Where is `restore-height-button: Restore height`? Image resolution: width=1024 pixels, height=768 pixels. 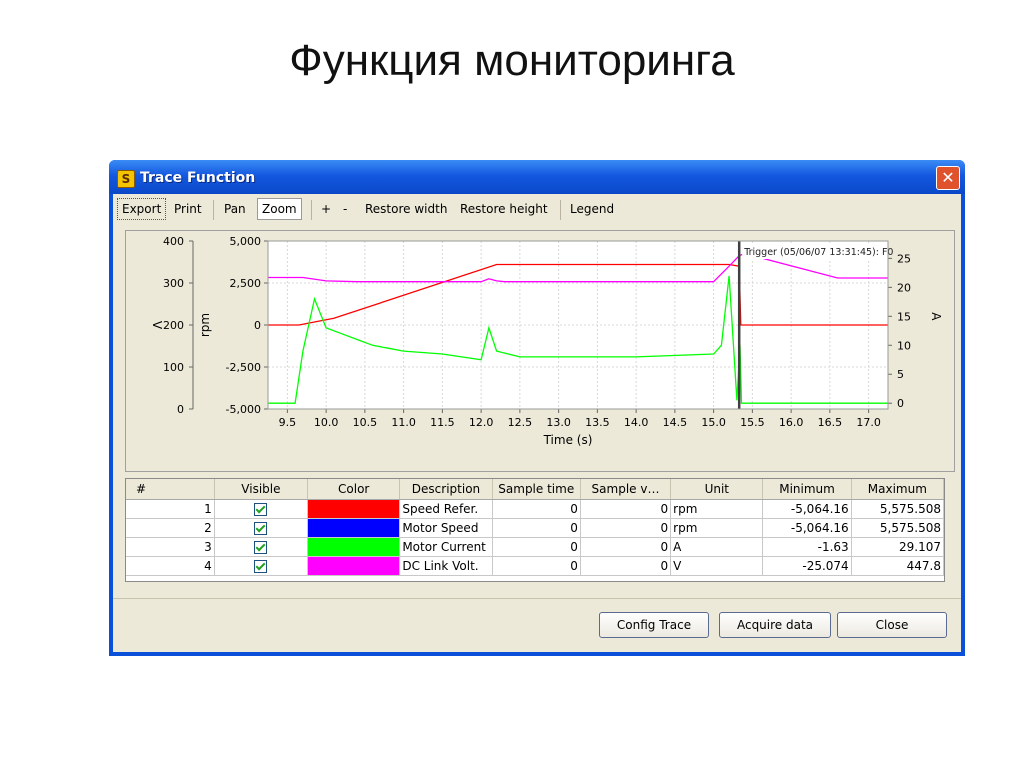 restore-height-button: Restore height is located at coordinates (504, 209).